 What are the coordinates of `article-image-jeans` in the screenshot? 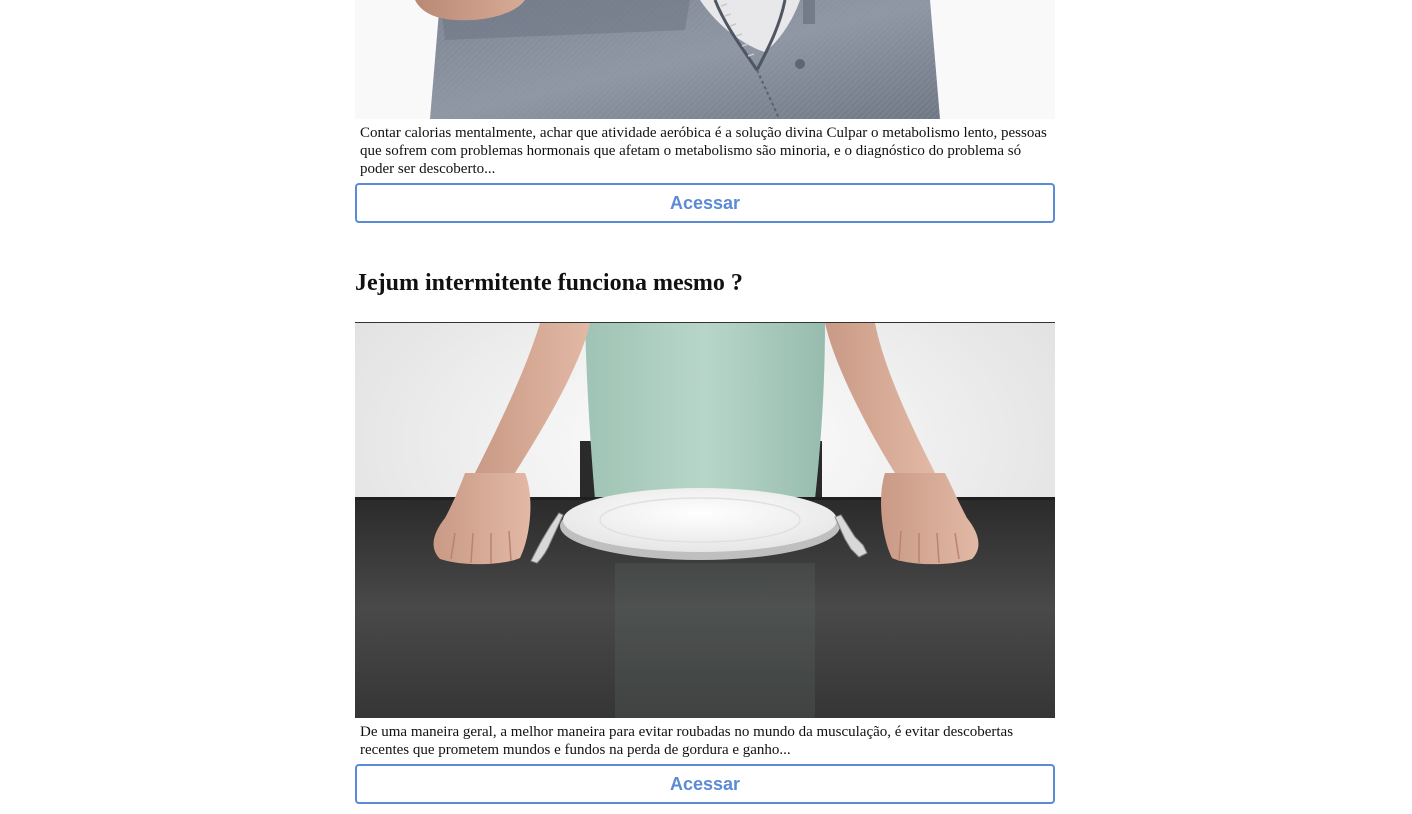 It's located at (705, 59).